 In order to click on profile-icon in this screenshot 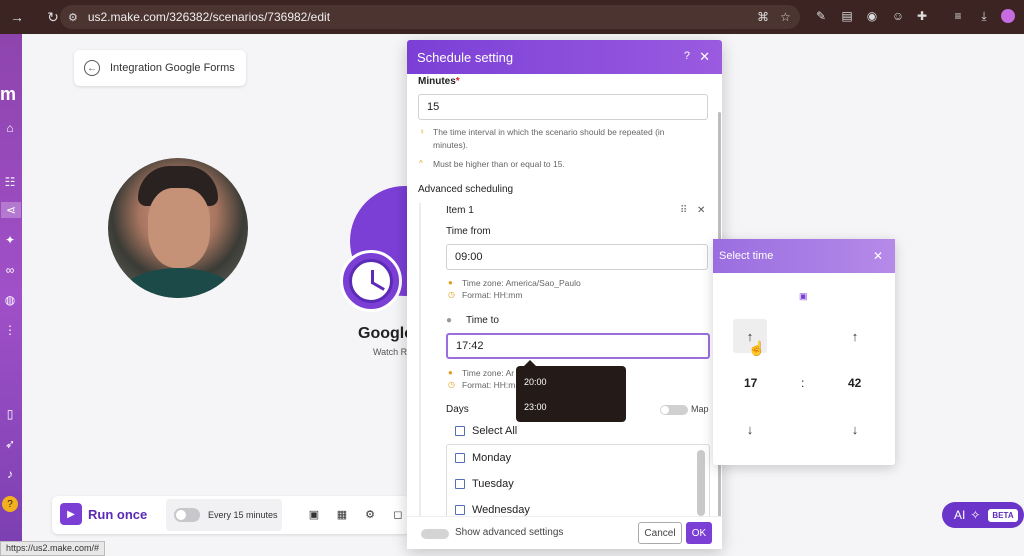, I will do `click(1008, 16)`.